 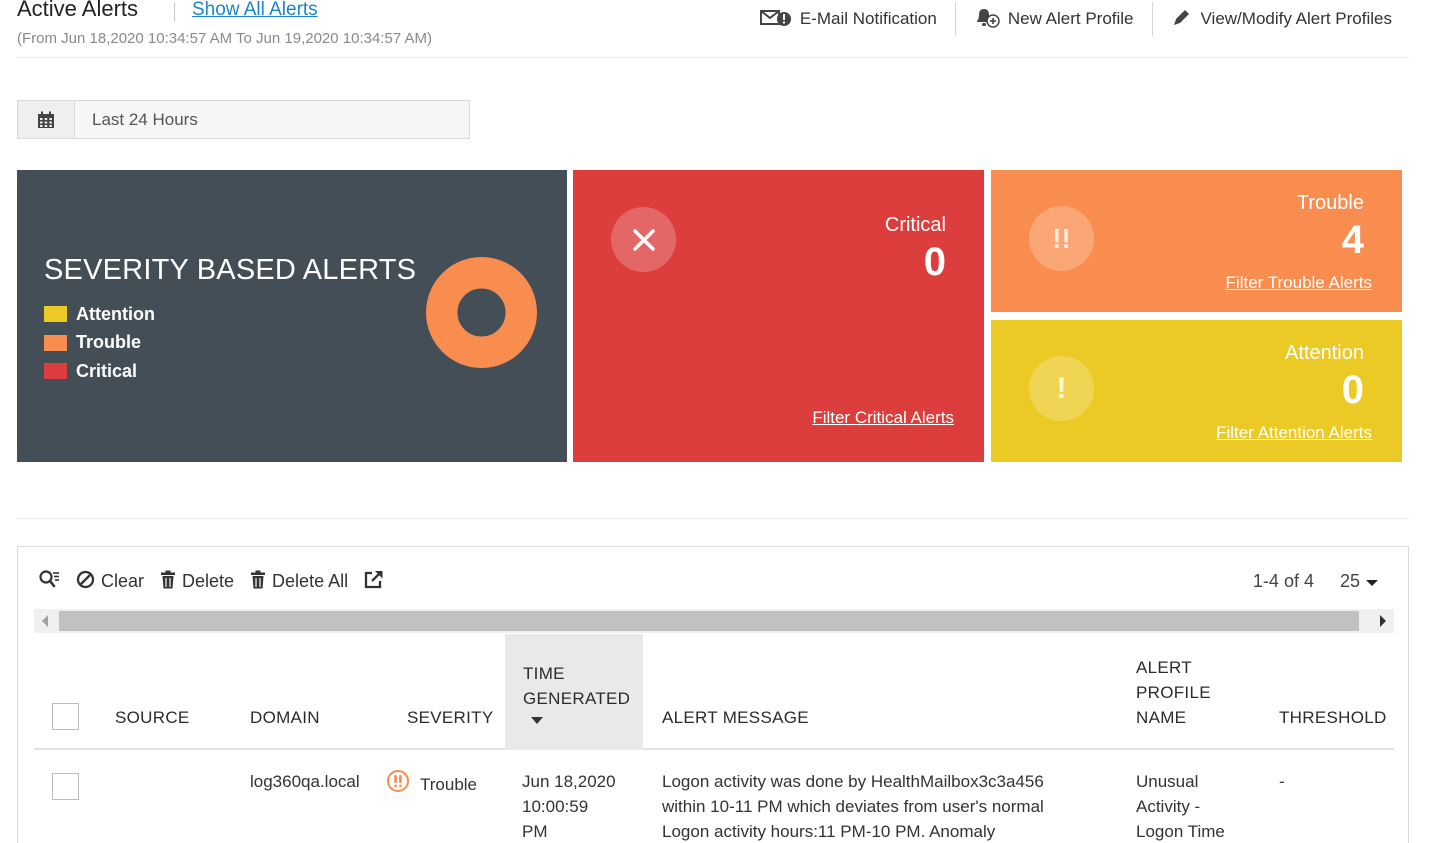 What do you see at coordinates (544, 673) in the screenshot?
I see `column-time-generated-line1: TIME` at bounding box center [544, 673].